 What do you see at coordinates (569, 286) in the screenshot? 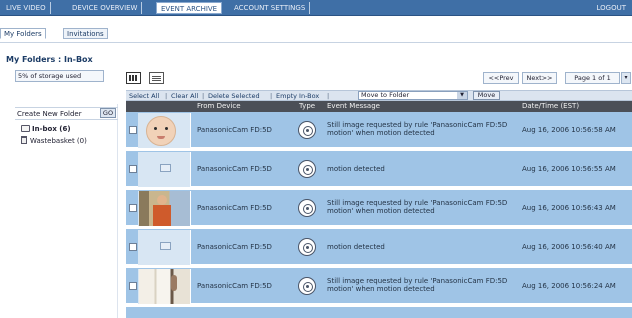
I see `event-datetime: Aug 16, 2006 10:56:24 AM` at bounding box center [569, 286].